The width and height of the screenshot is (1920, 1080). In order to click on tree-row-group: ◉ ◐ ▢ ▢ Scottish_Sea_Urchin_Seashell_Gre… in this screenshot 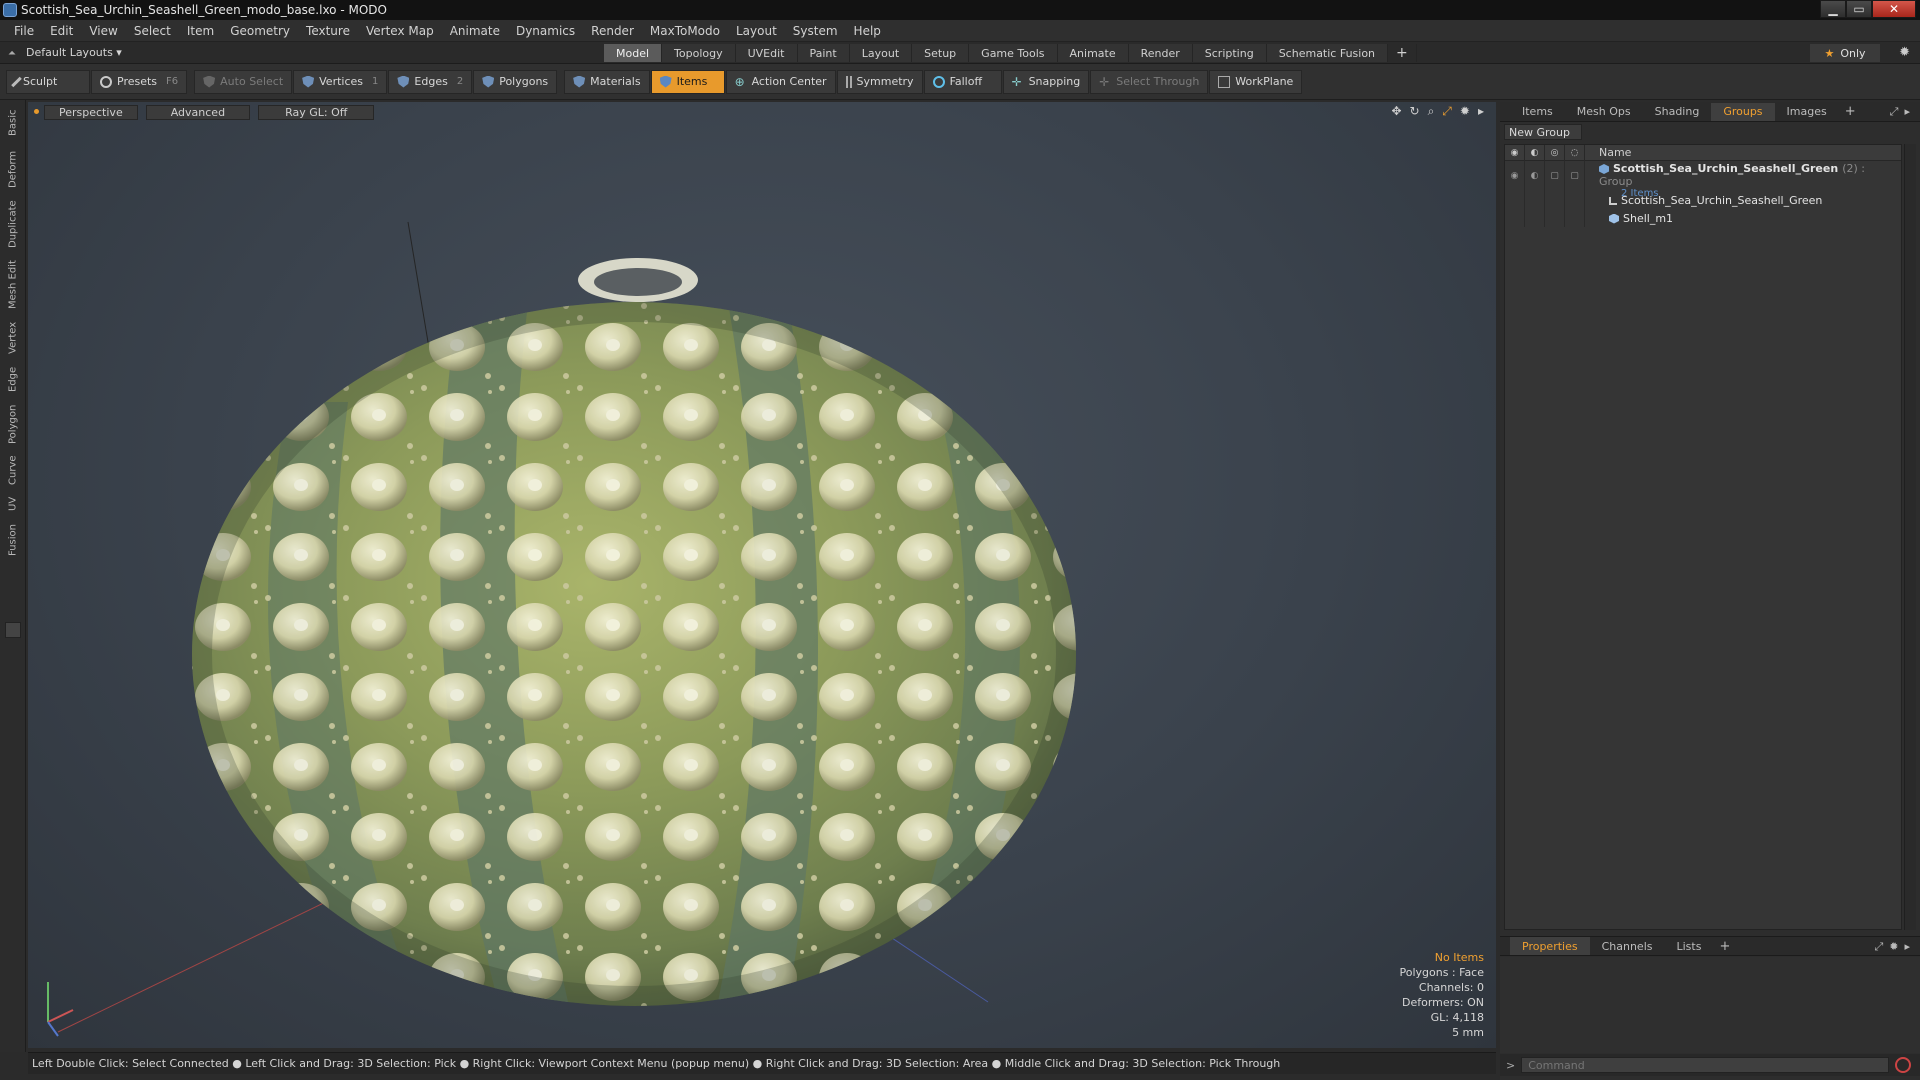, I will do `click(1703, 180)`.